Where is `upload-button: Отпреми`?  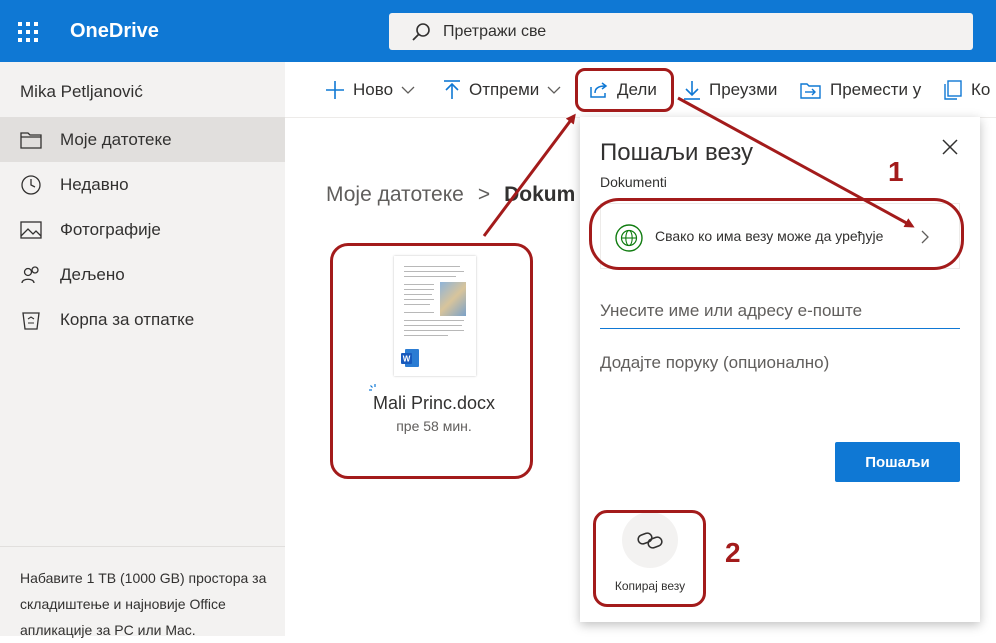 upload-button: Отпреми is located at coordinates (506, 89).